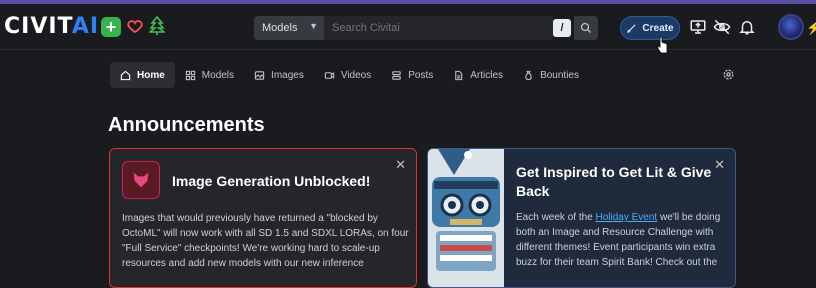 This screenshot has width=816, height=288. Describe the element at coordinates (562, 28) in the screenshot. I see `search-shortcut-key: /` at that location.